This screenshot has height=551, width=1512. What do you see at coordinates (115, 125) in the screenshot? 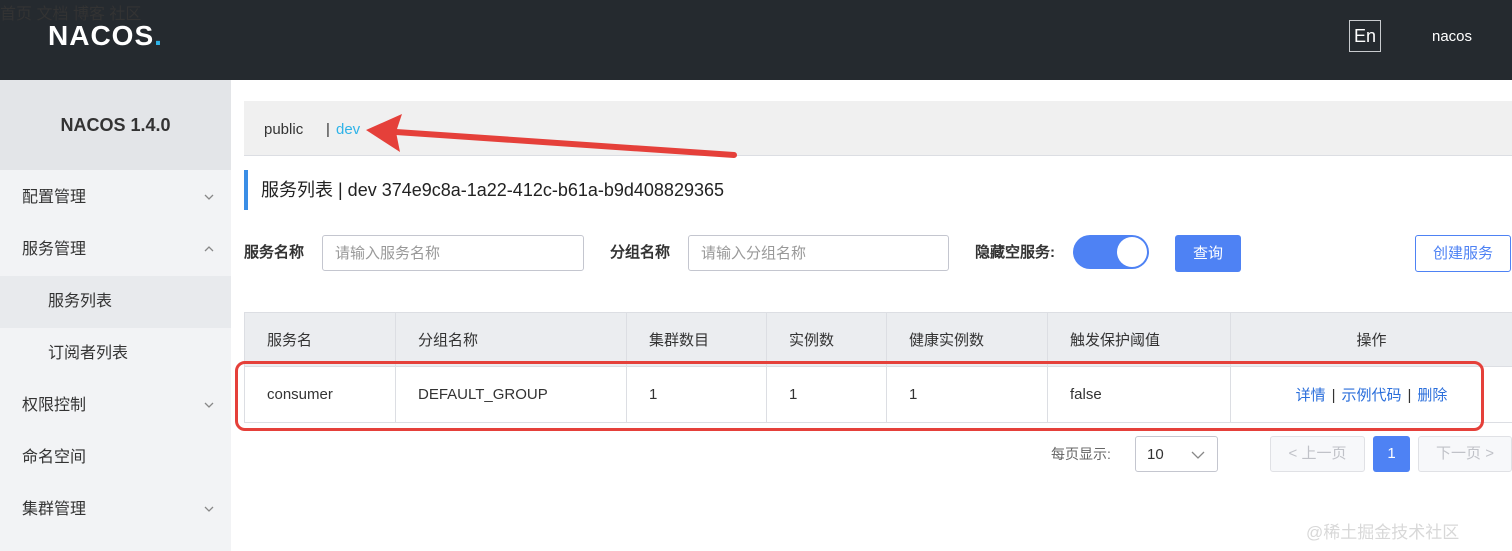
I see `sidebar-title: NACOS 1.4.0` at bounding box center [115, 125].